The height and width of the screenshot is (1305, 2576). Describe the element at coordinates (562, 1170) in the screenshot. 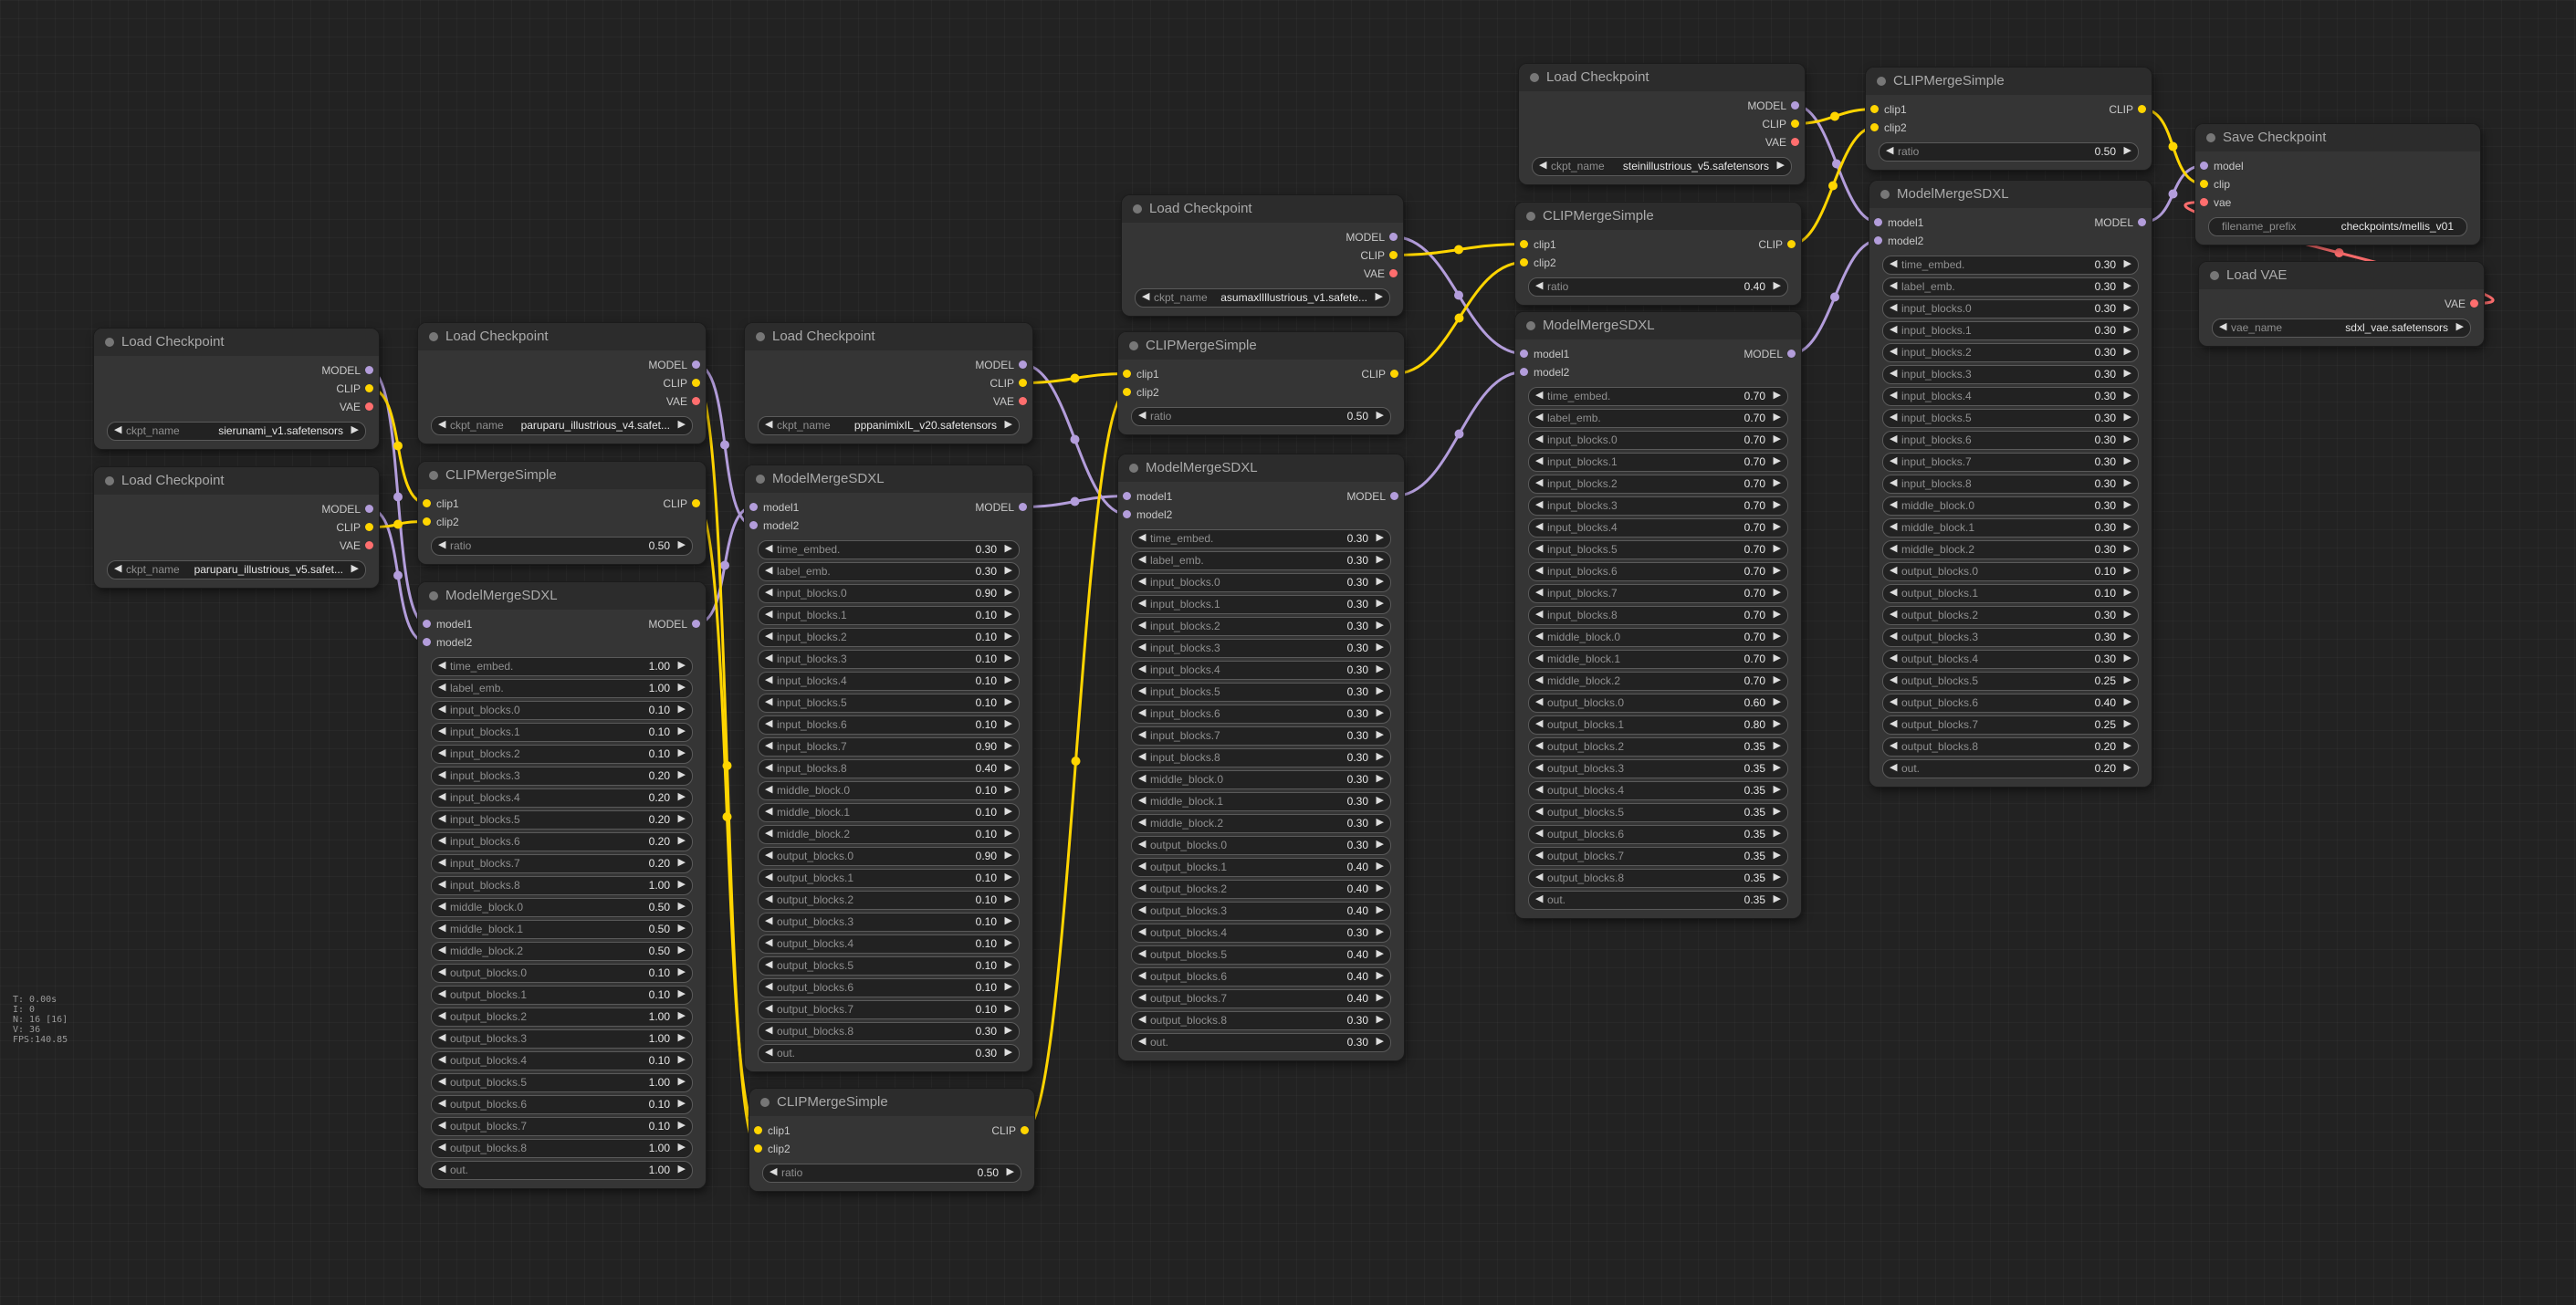

I see `out-number-widget: ◀ ▶ out. 1.00` at that location.